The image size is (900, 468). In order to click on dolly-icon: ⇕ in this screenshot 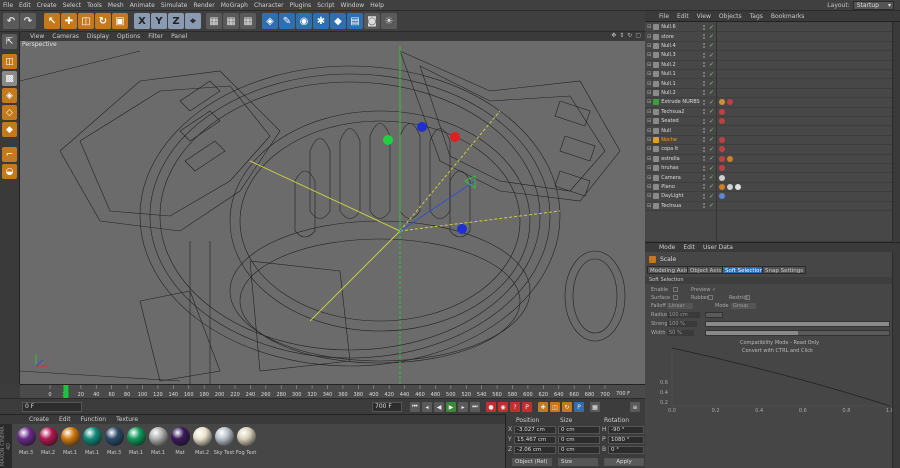, I will do `click(621, 35)`.